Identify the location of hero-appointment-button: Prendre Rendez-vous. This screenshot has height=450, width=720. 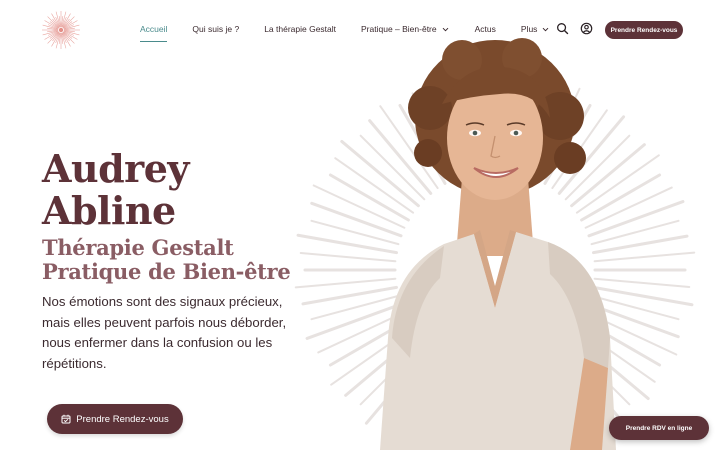
(115, 419).